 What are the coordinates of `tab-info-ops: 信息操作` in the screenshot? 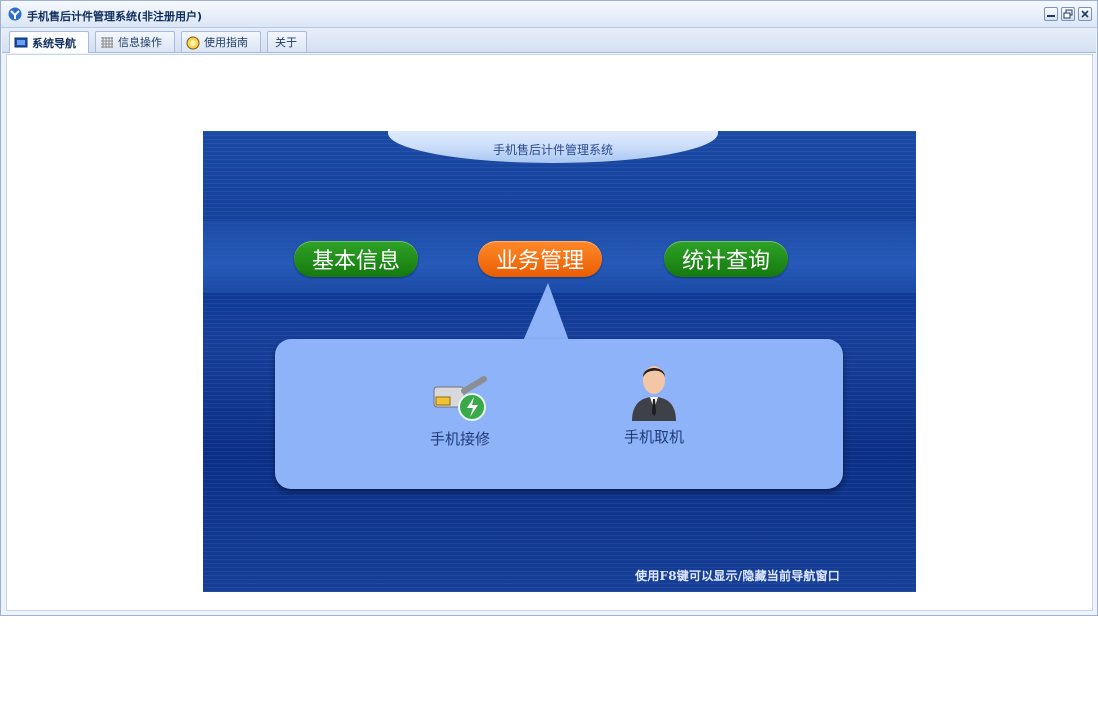 It's located at (135, 41).